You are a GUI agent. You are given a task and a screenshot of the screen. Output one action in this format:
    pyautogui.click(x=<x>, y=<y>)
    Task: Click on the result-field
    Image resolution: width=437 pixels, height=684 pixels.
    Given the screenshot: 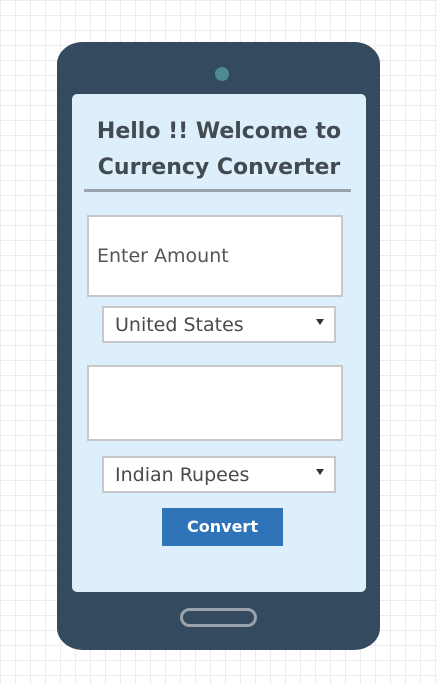 What is the action you would take?
    pyautogui.click(x=215, y=403)
    